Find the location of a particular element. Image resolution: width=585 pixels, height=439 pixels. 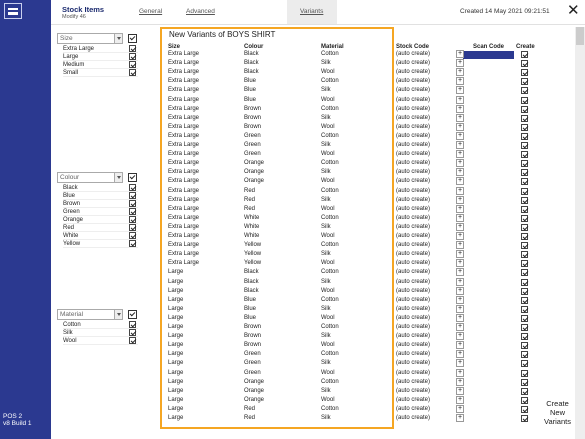

size-dropdown: Size is located at coordinates (90, 38).